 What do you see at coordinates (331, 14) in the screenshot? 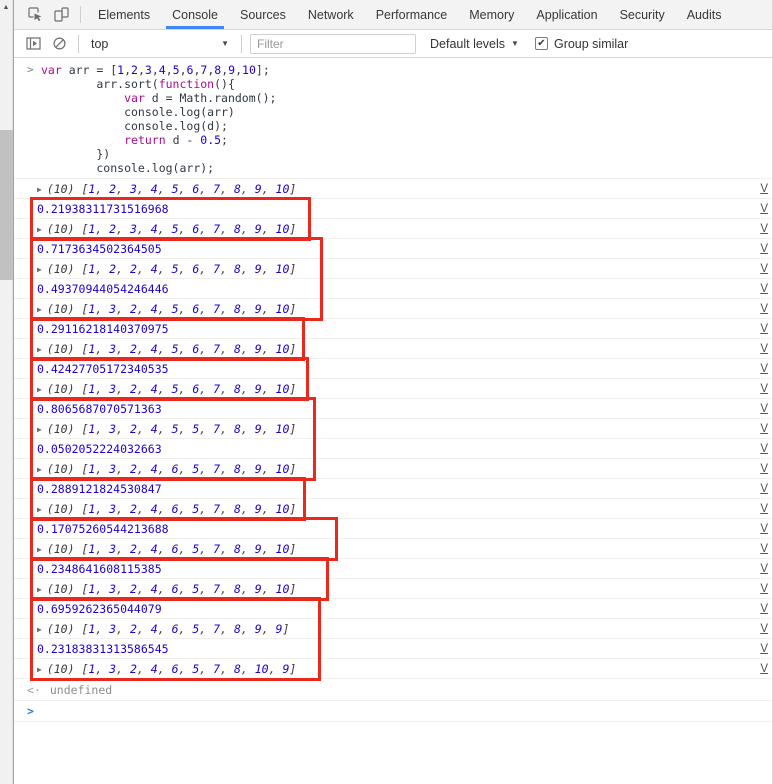
I see `tab-network: Network` at bounding box center [331, 14].